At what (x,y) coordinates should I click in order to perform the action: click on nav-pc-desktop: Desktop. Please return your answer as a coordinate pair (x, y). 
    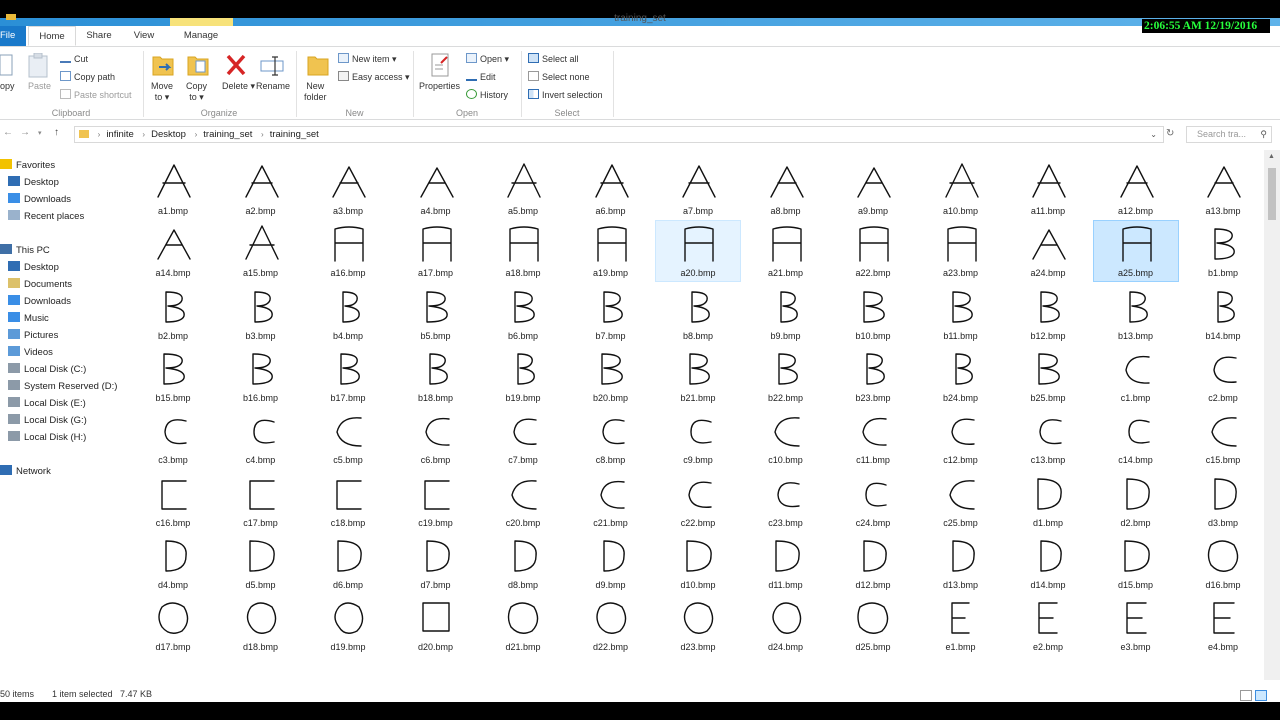
    Looking at the image, I should click on (33, 268).